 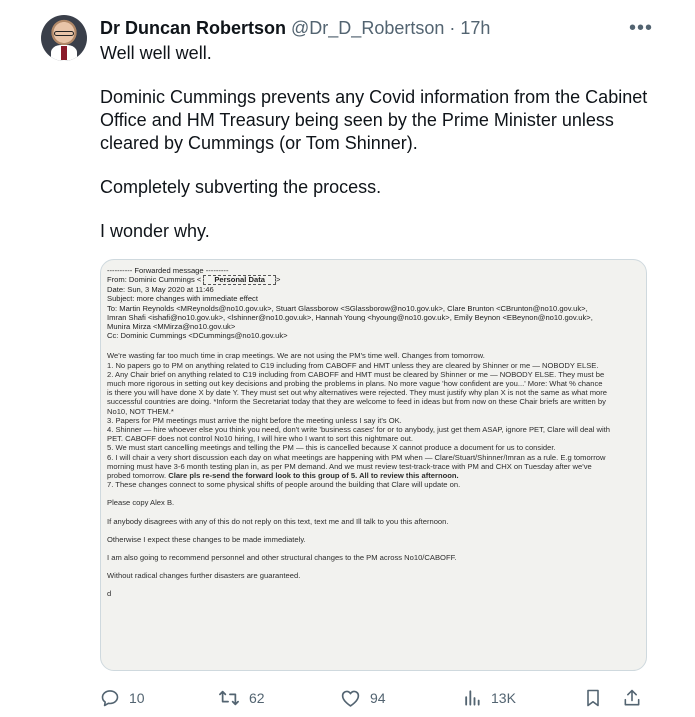 I want to click on retweet-button: 62, so click(x=241, y=698).